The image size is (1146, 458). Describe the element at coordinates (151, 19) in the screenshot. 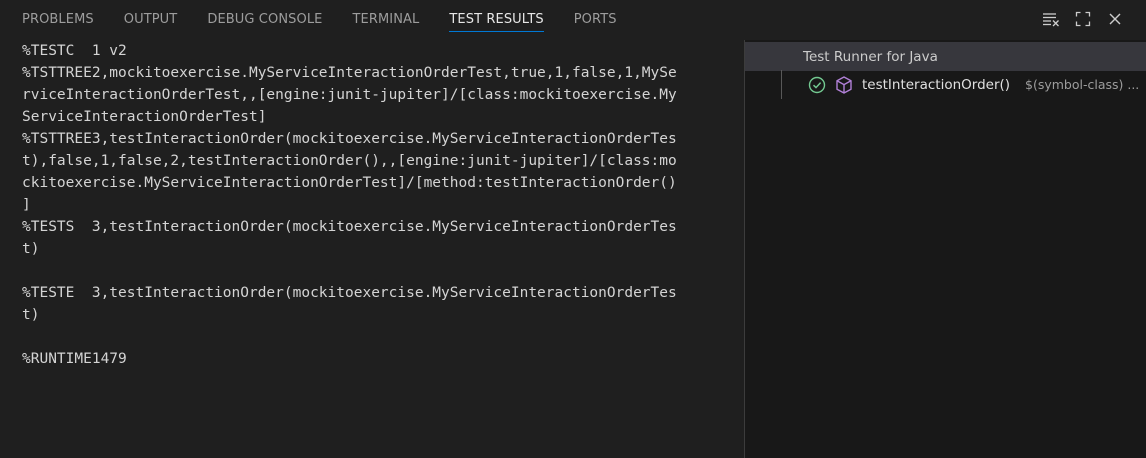

I see `tab-output: OUTPUT` at that location.